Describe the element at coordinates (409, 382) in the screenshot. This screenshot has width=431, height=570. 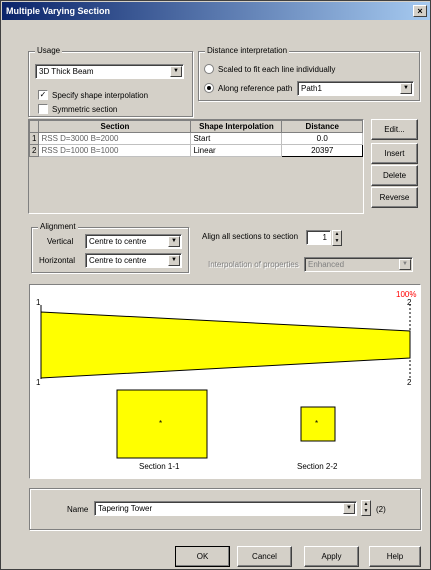
I see `end-2-bottom-label: 2` at that location.